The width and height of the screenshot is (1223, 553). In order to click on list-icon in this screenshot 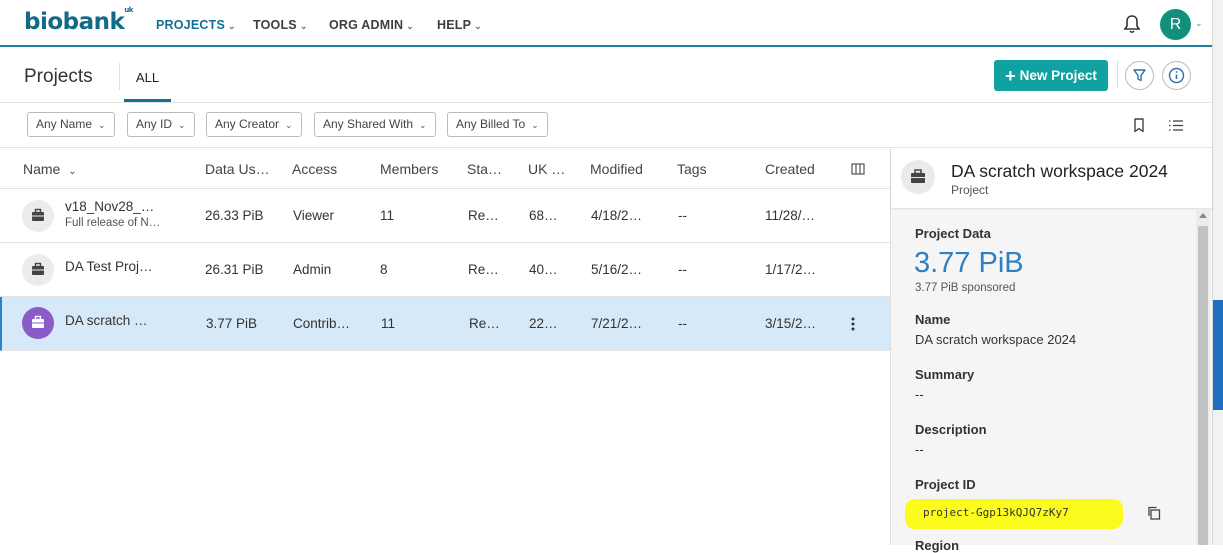, I will do `click(1176, 125)`.